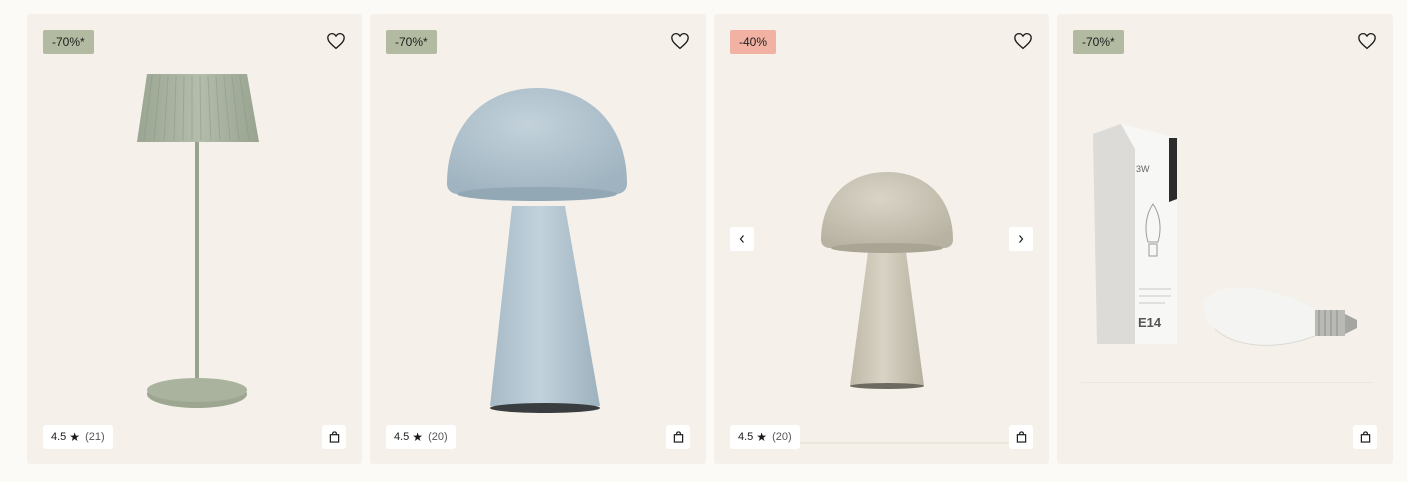 The height and width of the screenshot is (482, 1407). Describe the element at coordinates (901, 443) in the screenshot. I see `image-carousel-track` at that location.